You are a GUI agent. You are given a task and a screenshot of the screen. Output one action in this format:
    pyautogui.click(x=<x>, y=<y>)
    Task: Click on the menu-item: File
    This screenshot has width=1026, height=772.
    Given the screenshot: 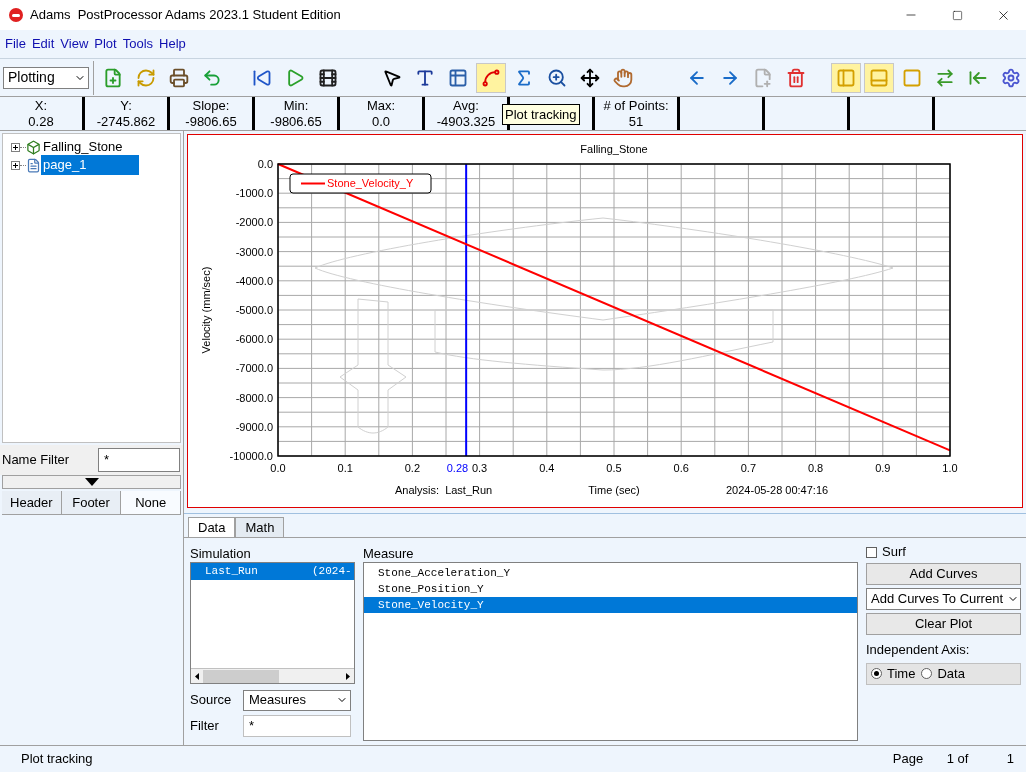 What is the action you would take?
    pyautogui.click(x=15, y=44)
    